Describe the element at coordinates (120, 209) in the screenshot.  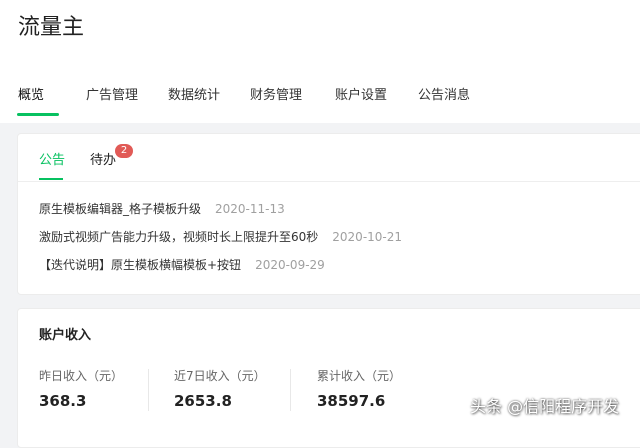
I see `notice-title: 原生模板编辑器_格子模板升级` at that location.